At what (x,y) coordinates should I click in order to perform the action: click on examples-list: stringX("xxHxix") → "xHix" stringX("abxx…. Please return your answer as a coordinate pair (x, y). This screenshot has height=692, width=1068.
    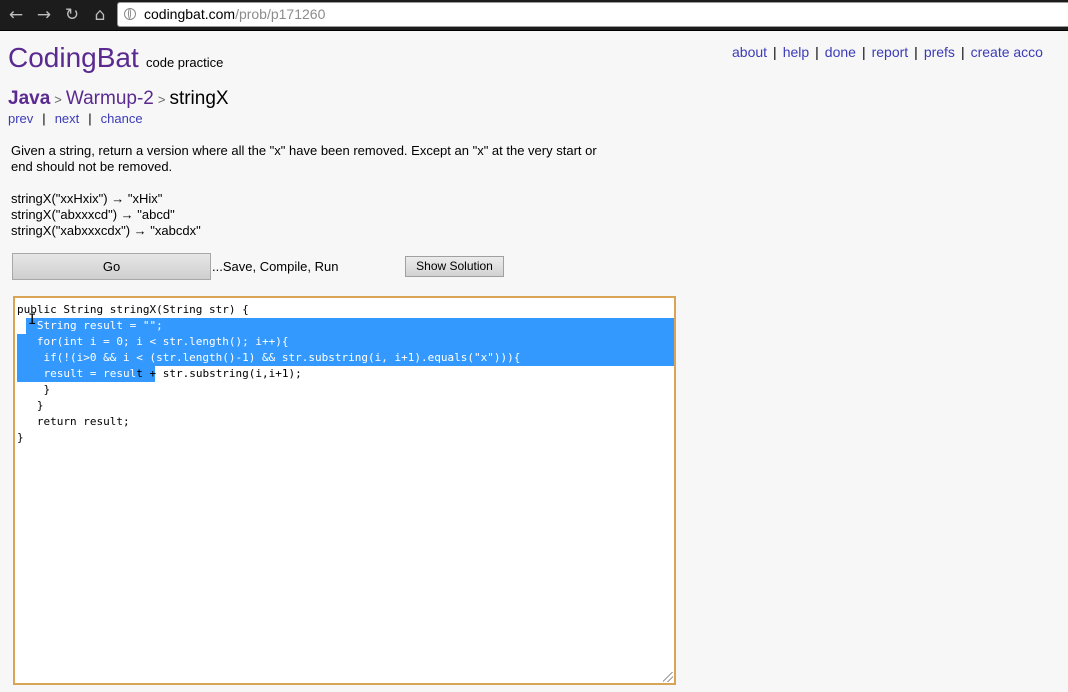
    Looking at the image, I should click on (106, 215).